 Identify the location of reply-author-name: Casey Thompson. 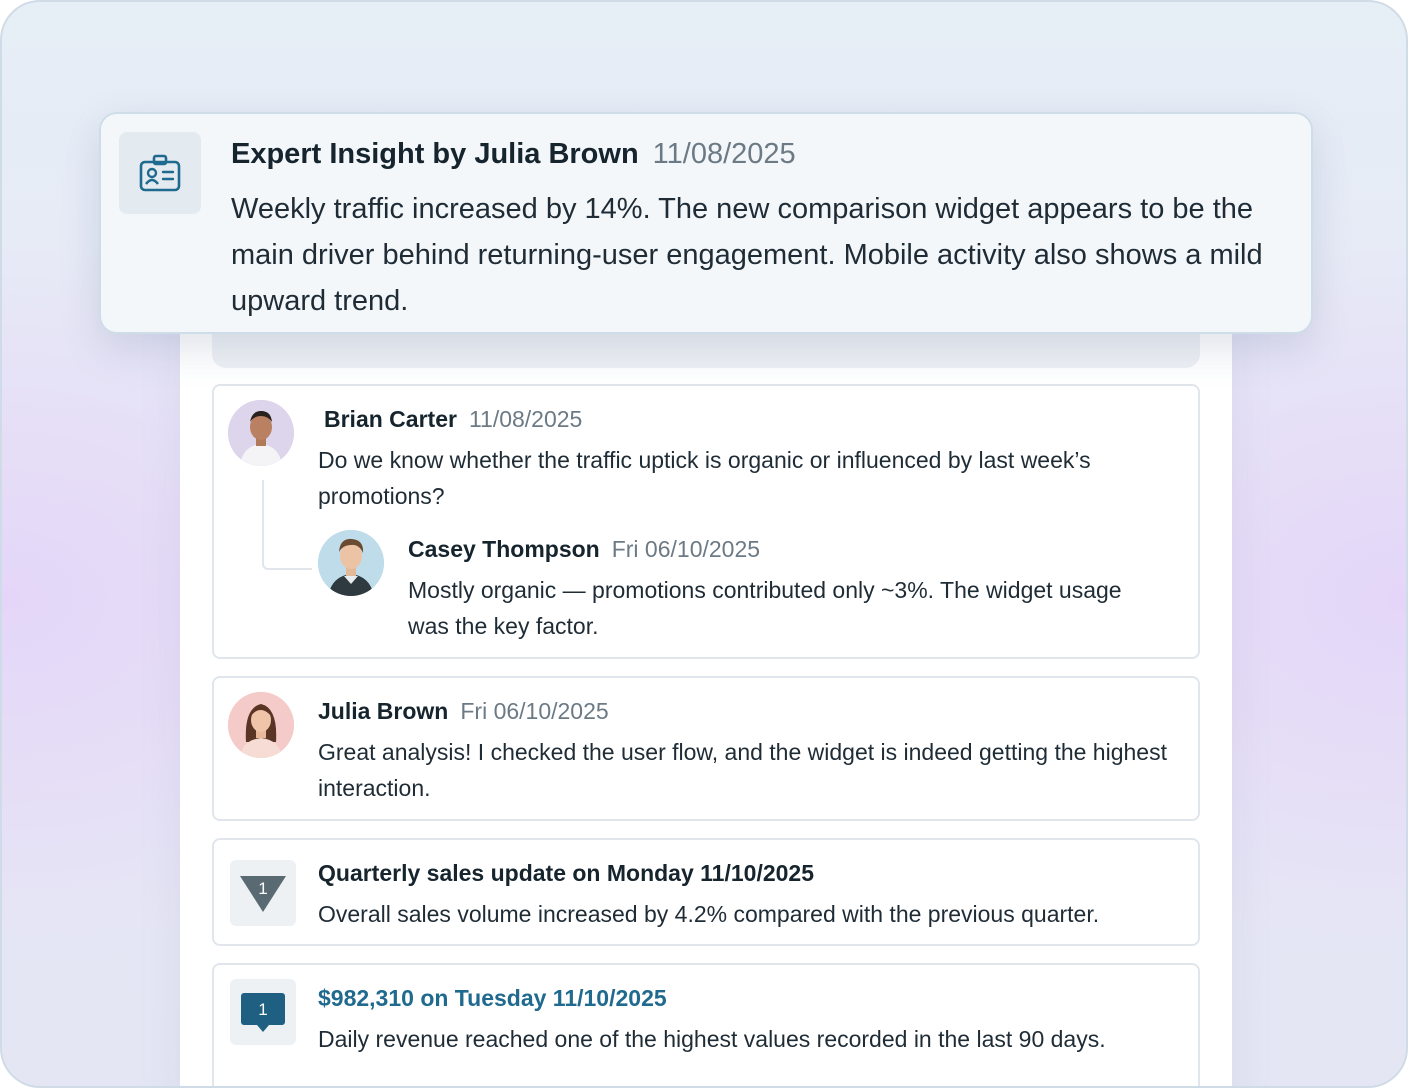
(504, 549).